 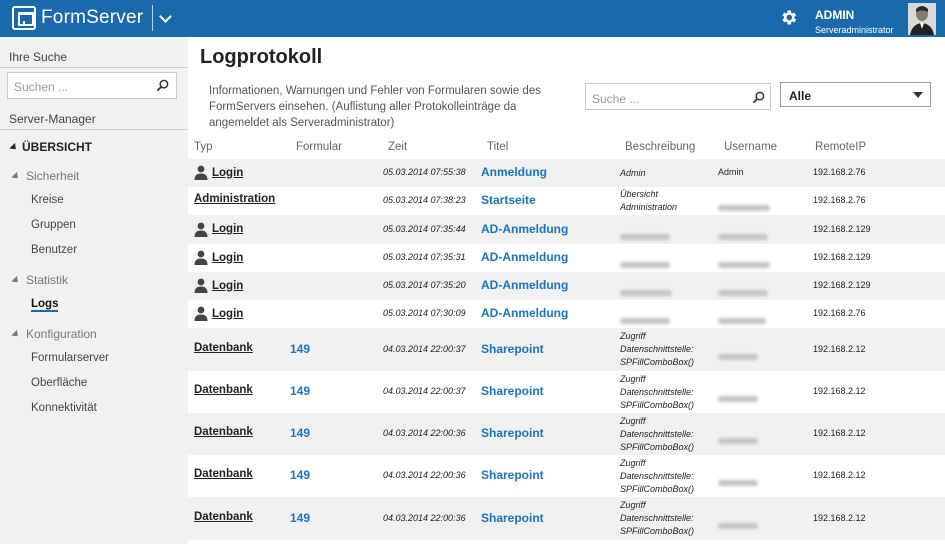 What do you see at coordinates (660, 147) in the screenshot?
I see `column-header-beschreibung: Beschreibung` at bounding box center [660, 147].